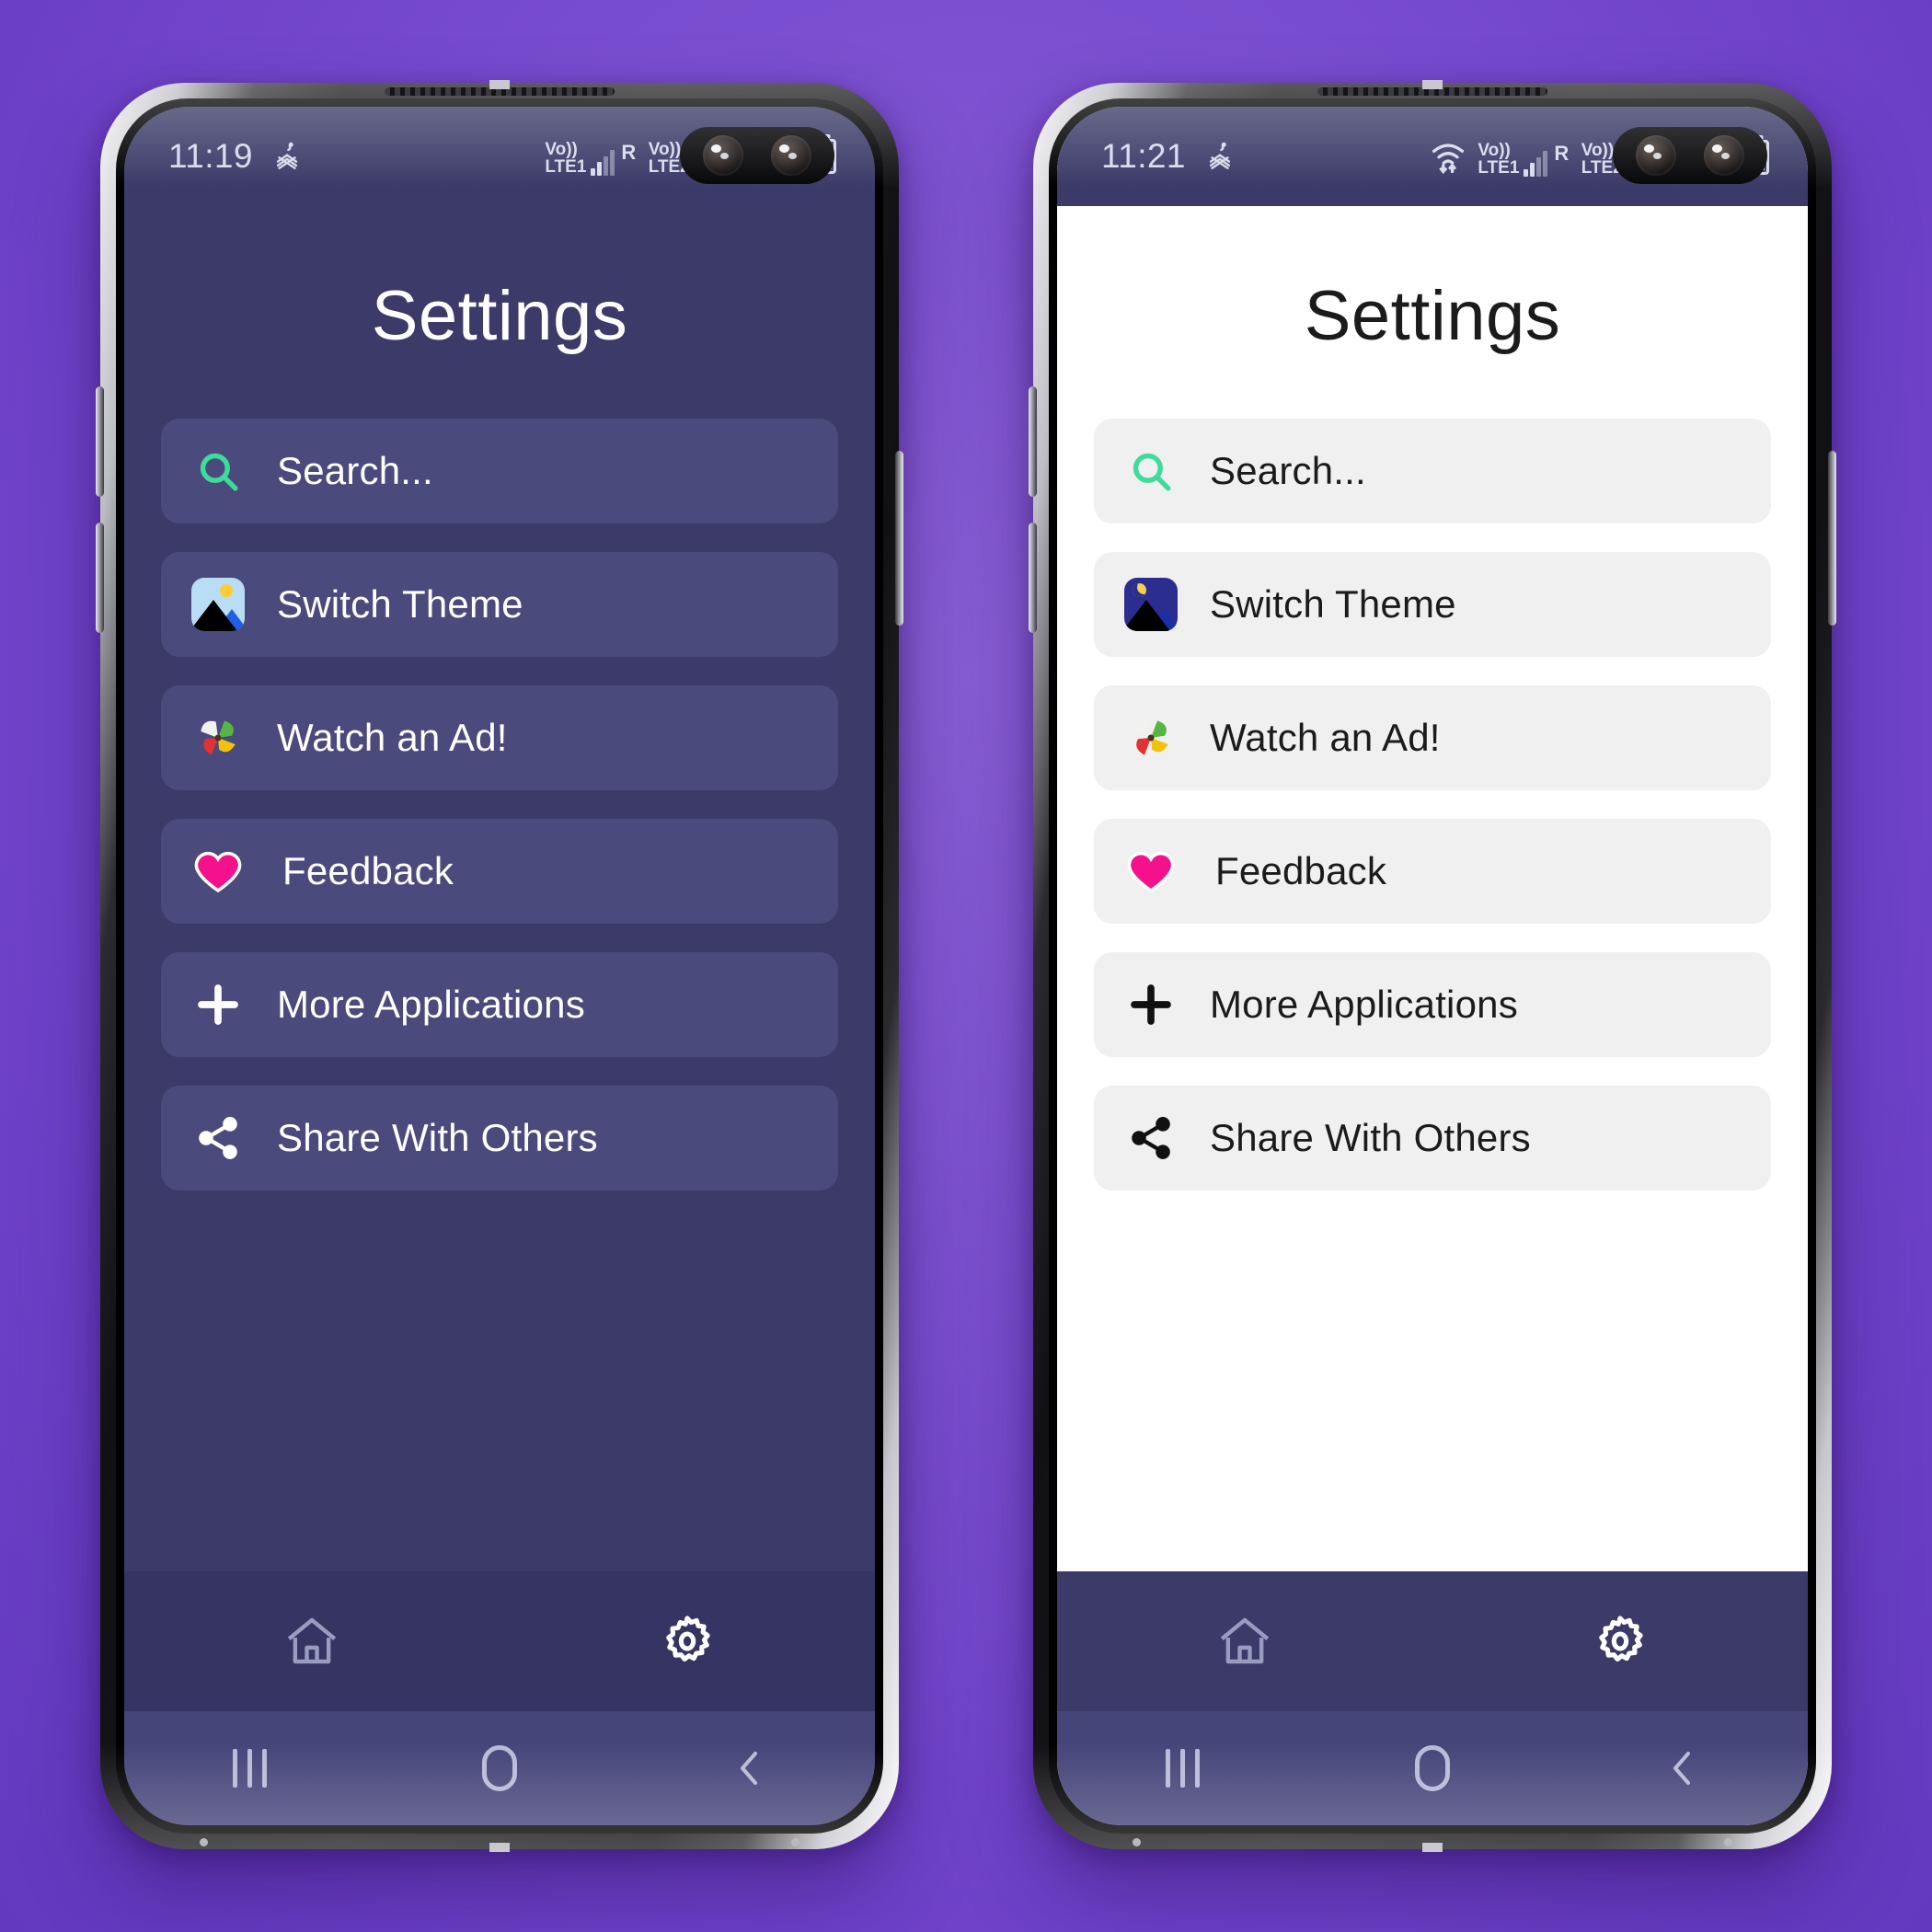 Image resolution: width=1932 pixels, height=1932 pixels. I want to click on camera-lens-primary, so click(1656, 155).